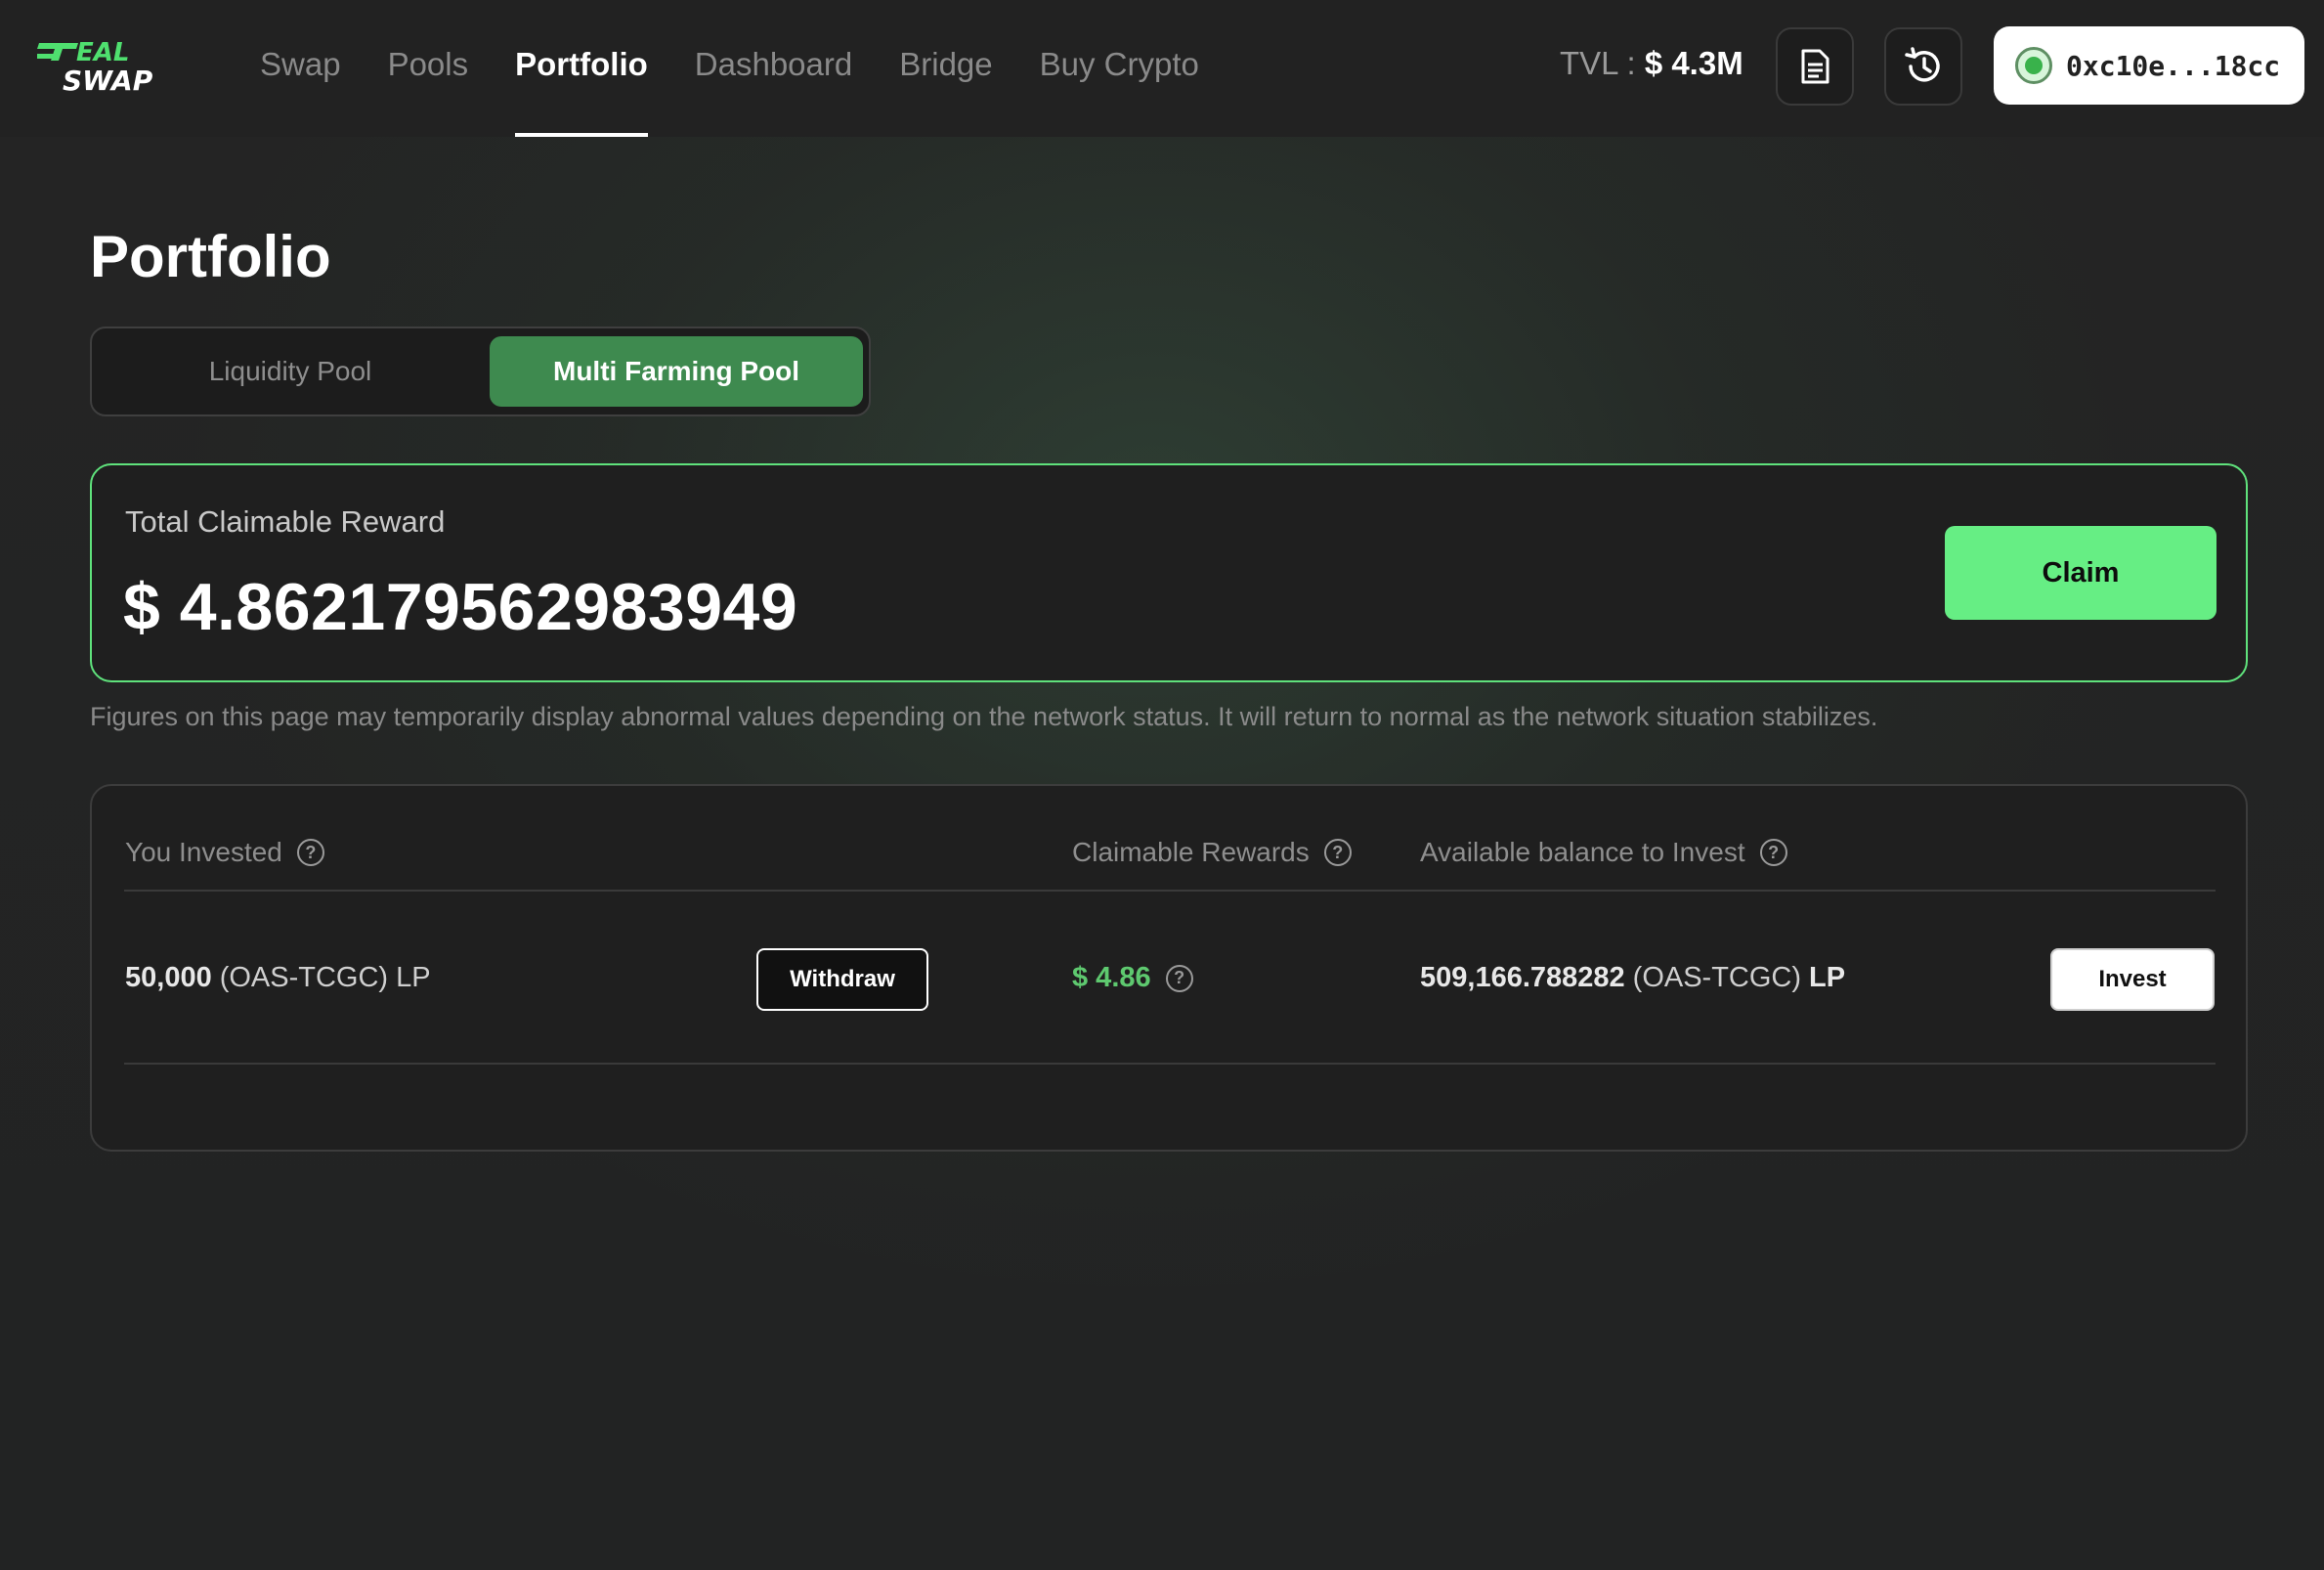 Image resolution: width=2324 pixels, height=1570 pixels. Describe the element at coordinates (2033, 65) in the screenshot. I see `wallet-avatar-icon` at that location.